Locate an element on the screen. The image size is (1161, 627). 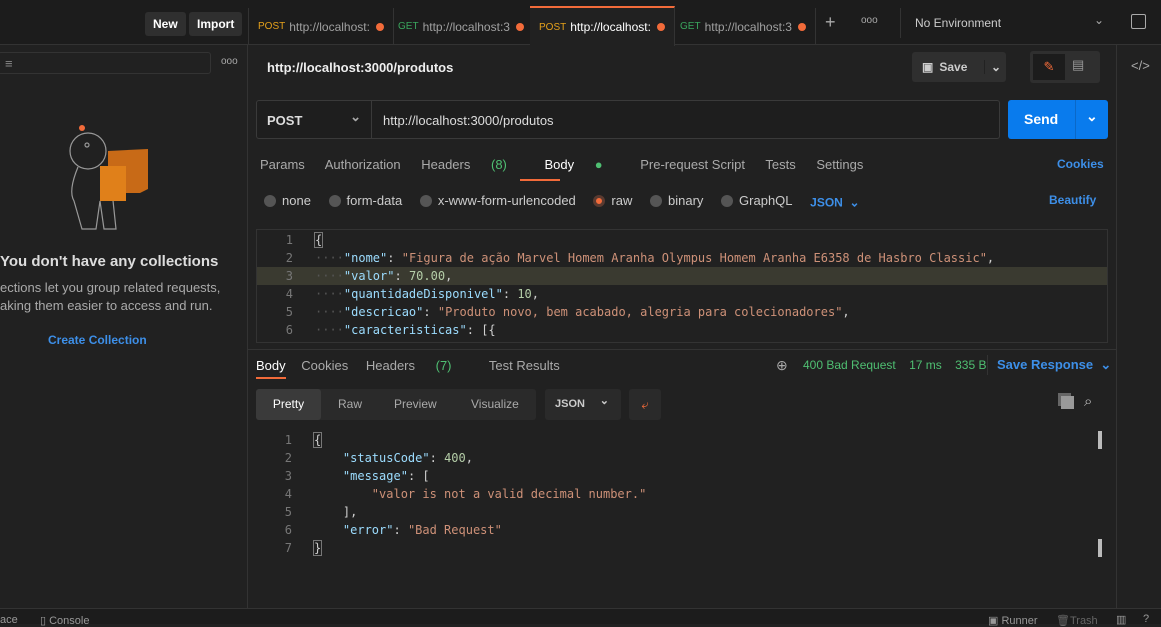
colon: : is located at coordinates (394, 258).